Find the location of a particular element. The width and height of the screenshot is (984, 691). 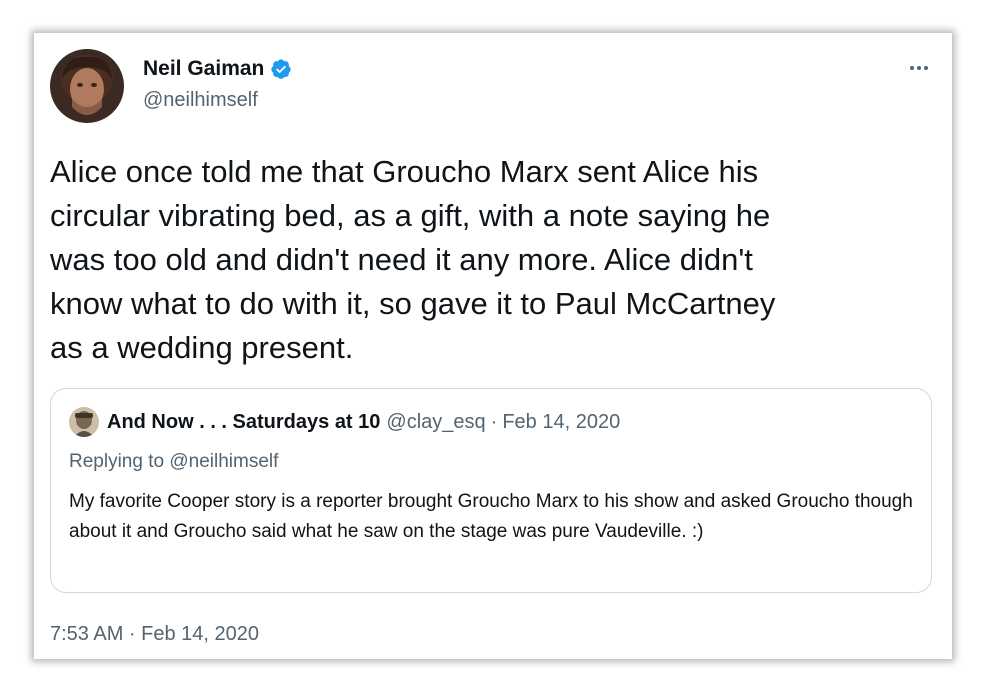

author-name: Neil Gaiman is located at coordinates (203, 69).